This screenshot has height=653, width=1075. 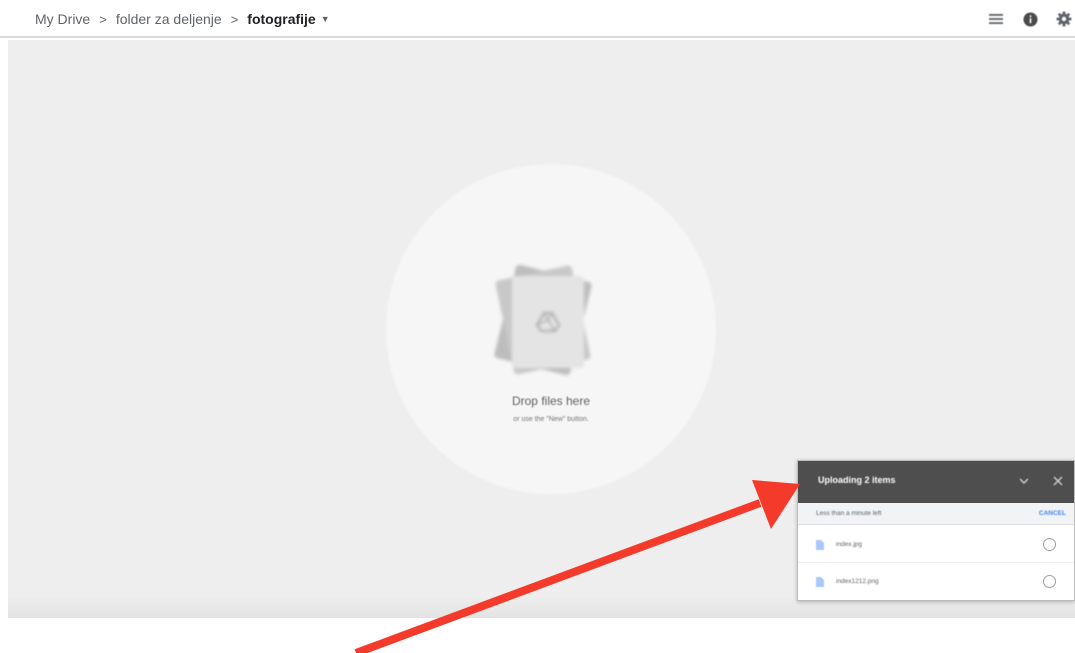 What do you see at coordinates (857, 581) in the screenshot?
I see `upload-file-name: index1212.png` at bounding box center [857, 581].